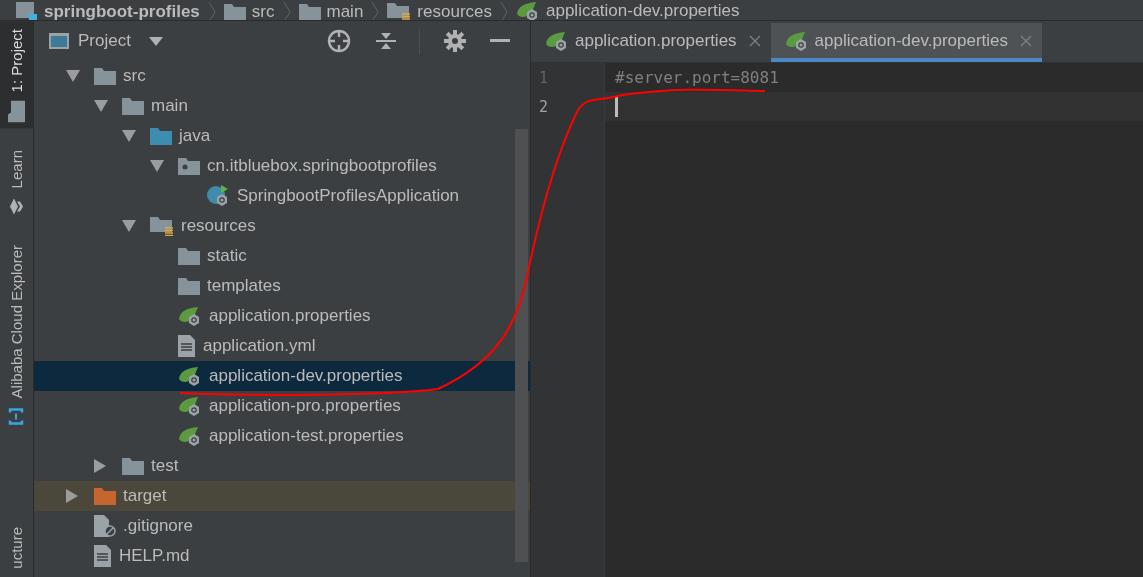  I want to click on breadcrumb-item: springboot-profiles, so click(122, 11).